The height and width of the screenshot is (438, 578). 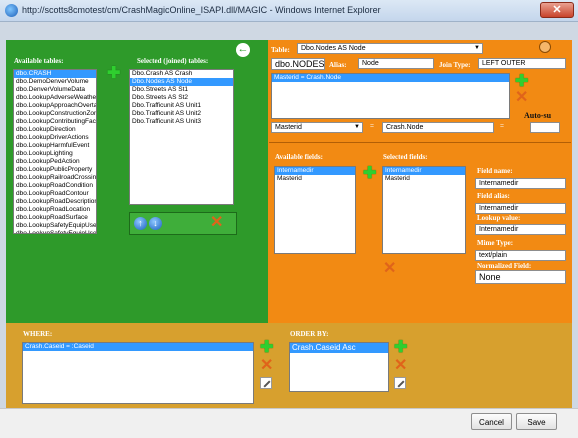 I want to click on available-tables-label: Available tables:, so click(x=39, y=61).